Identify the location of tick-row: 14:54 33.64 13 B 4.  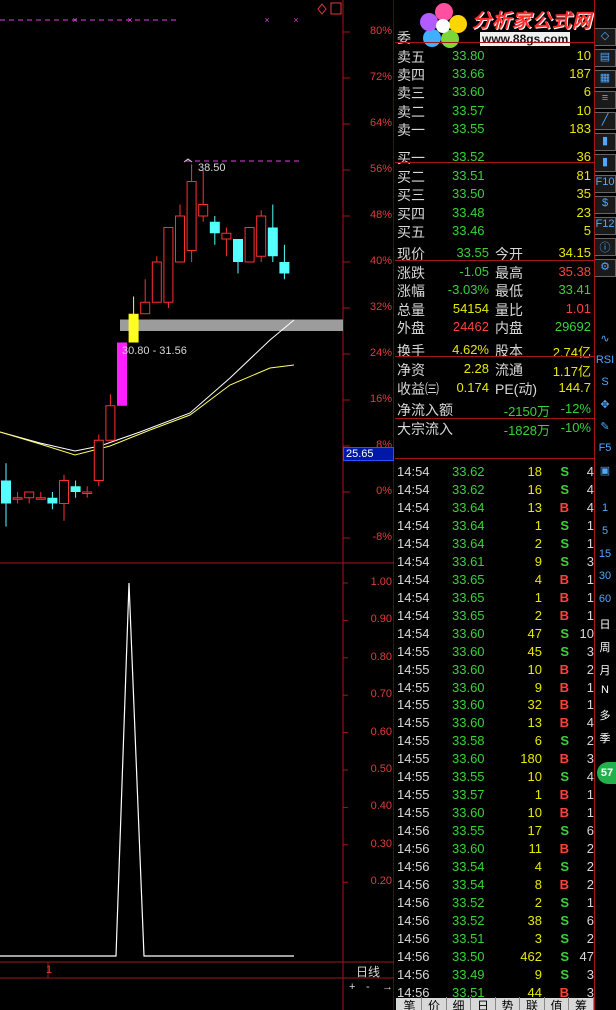
(495, 509).